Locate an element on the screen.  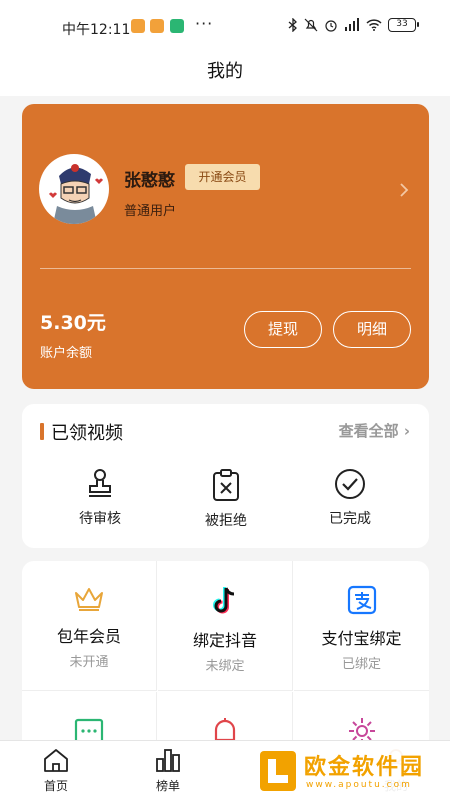
status-rejected-label: 被拒绝 is located at coordinates (226, 521).